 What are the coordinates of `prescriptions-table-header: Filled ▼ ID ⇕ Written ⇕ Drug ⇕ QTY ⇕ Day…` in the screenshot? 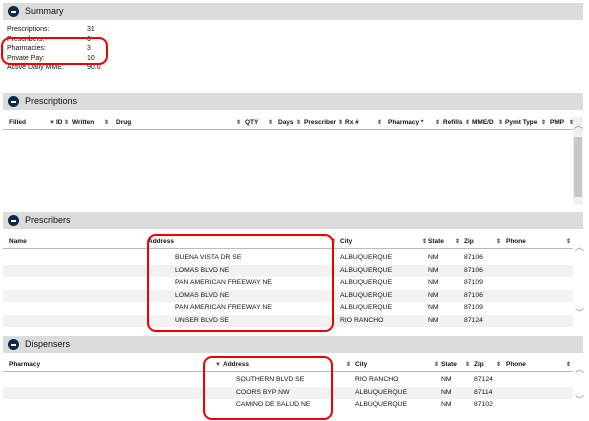 It's located at (288, 123).